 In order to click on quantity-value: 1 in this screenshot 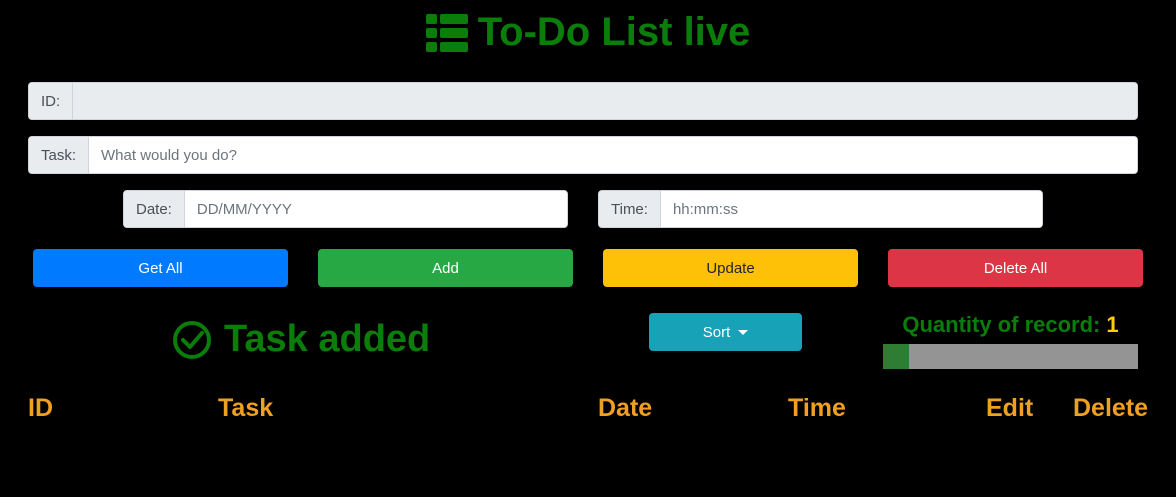, I will do `click(1112, 324)`.